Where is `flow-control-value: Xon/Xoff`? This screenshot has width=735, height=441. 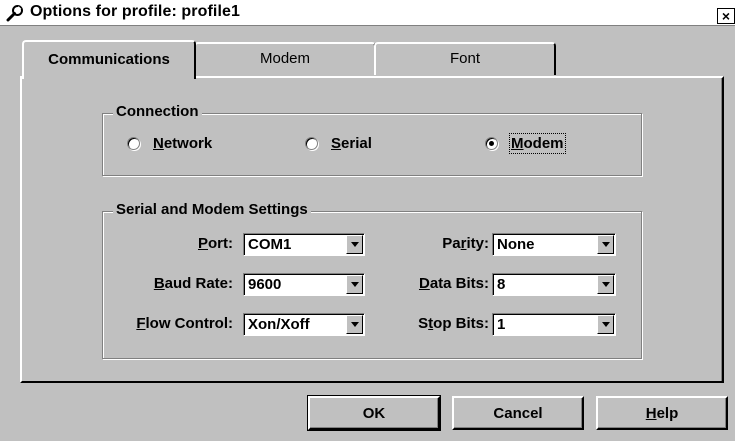
flow-control-value: Xon/Xoff is located at coordinates (279, 324).